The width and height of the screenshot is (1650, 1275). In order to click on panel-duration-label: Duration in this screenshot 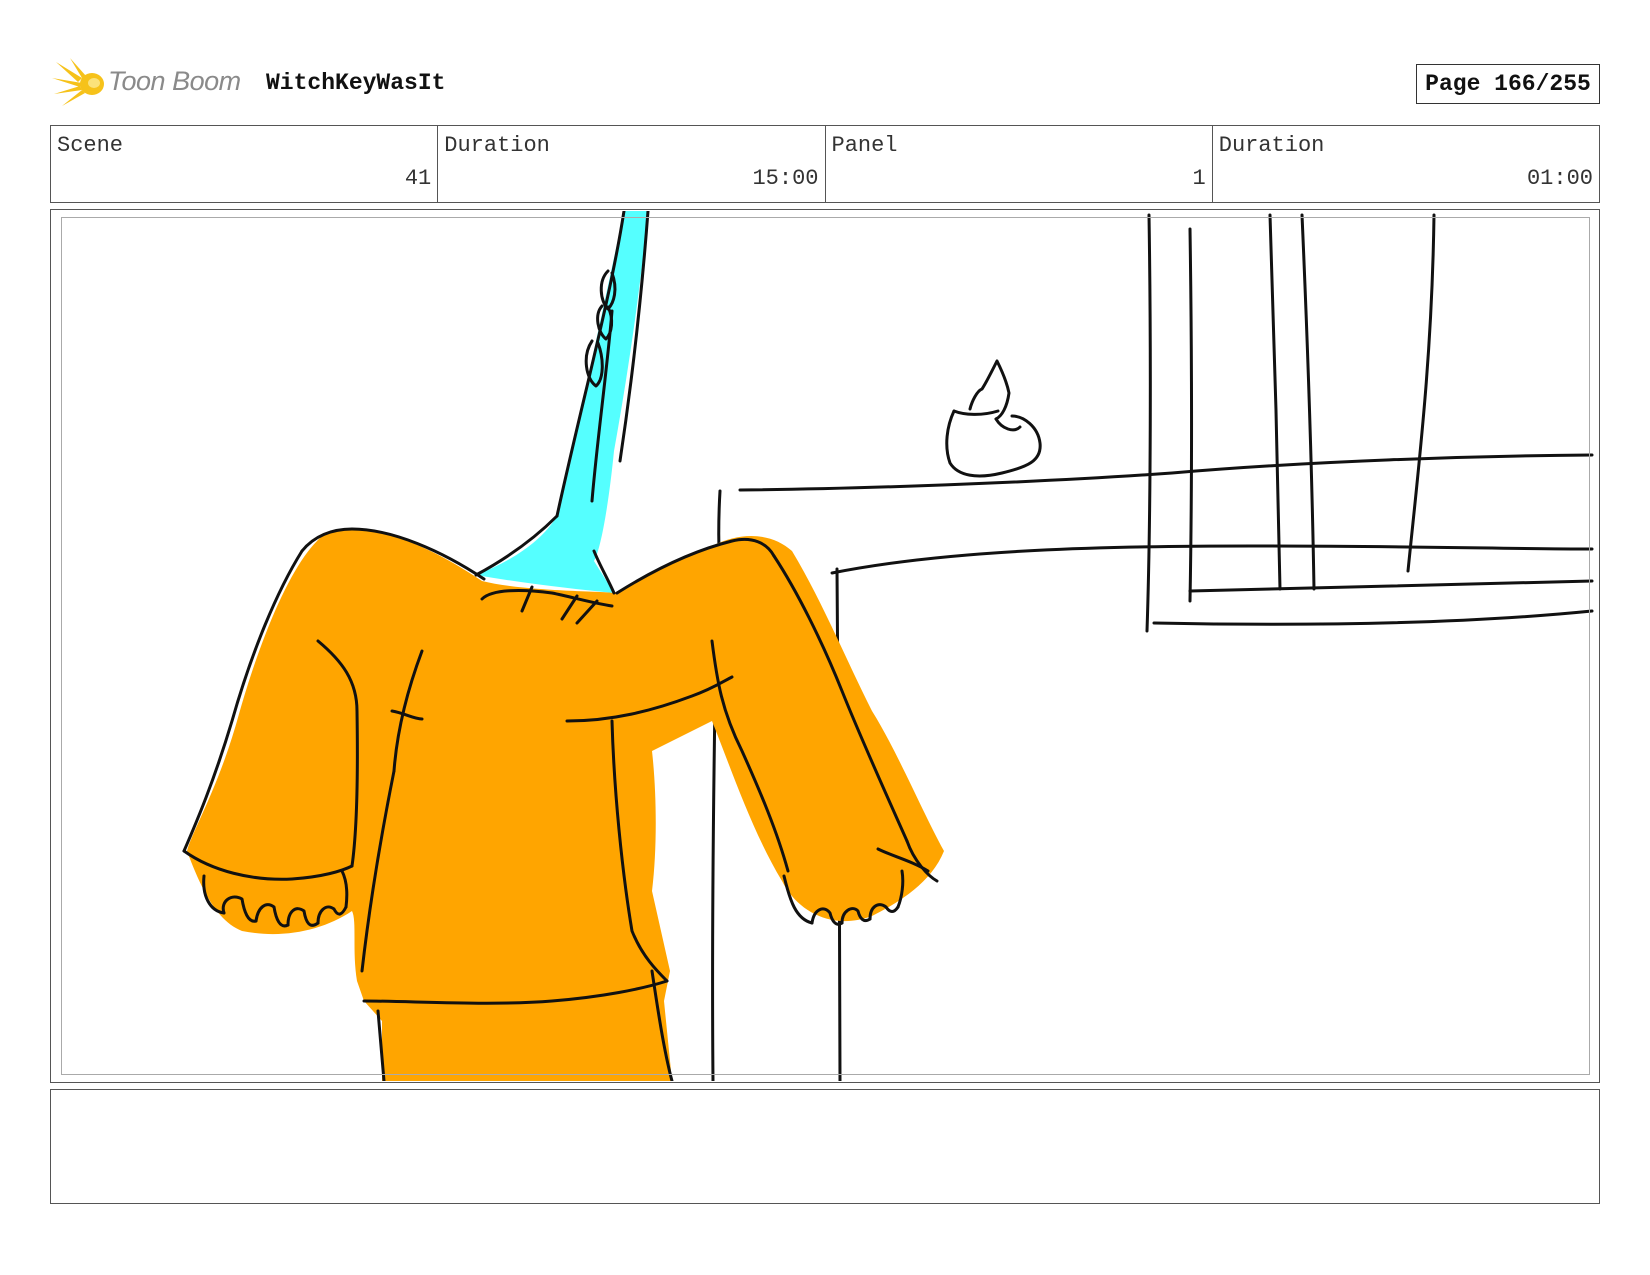, I will do `click(1271, 145)`.